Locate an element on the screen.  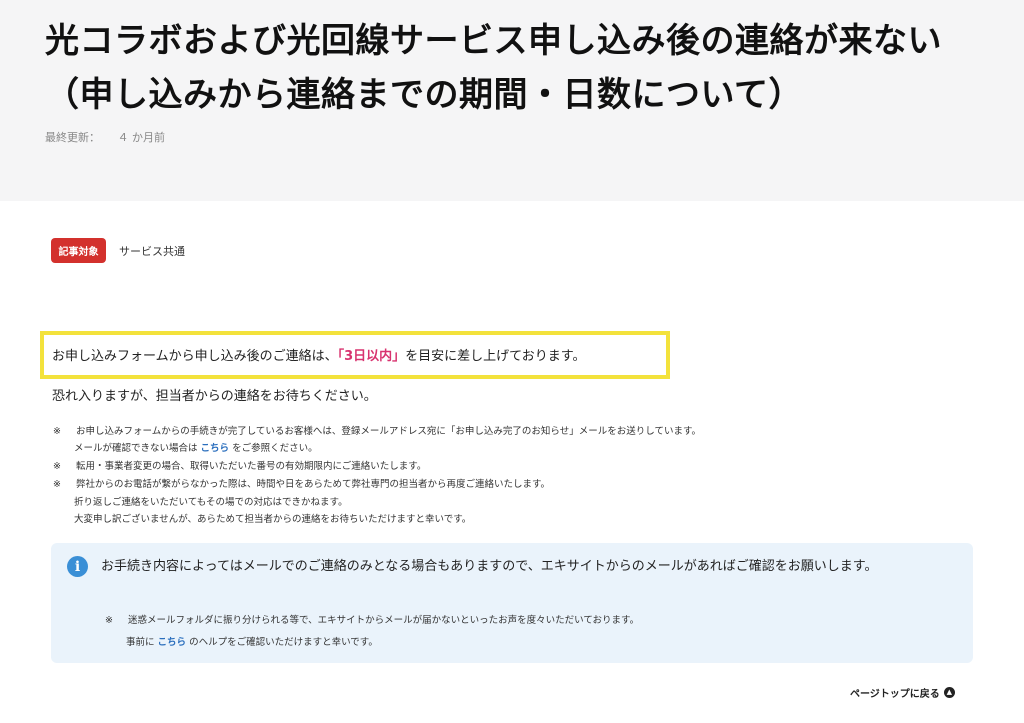
note-2: ※ 転用・事業者変更の場合、取得いただいた番号の有効期限内にご連絡いたします。 is located at coordinates (239, 465).